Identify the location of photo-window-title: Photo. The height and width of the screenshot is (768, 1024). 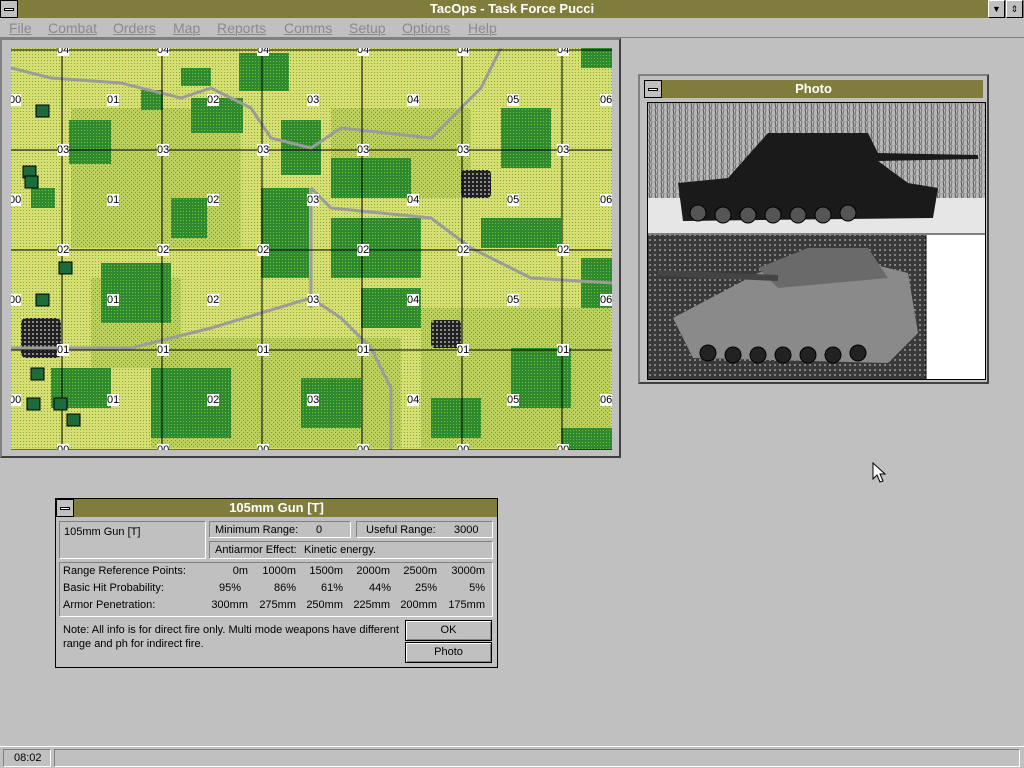
(813, 88).